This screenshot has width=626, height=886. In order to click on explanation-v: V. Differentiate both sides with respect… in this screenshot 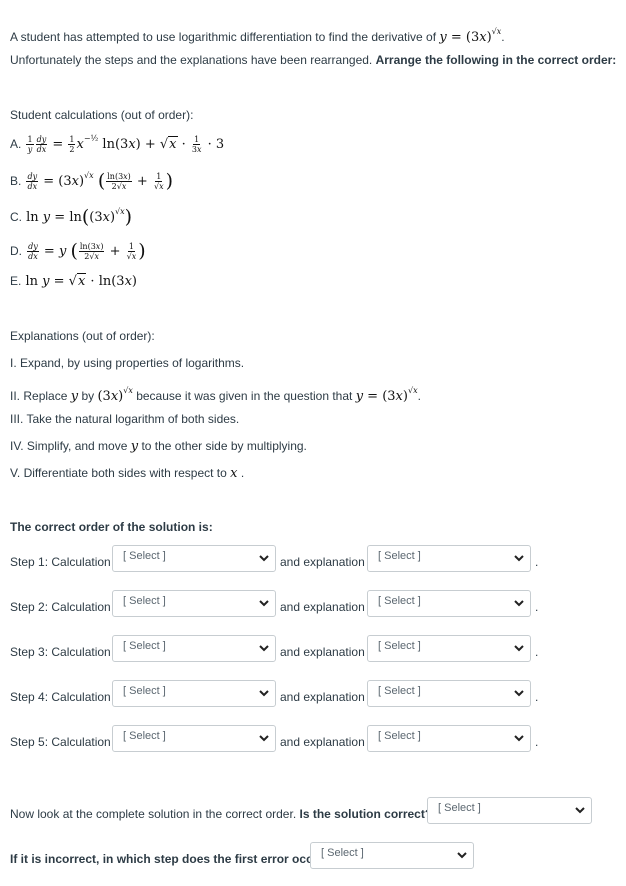, I will do `click(127, 473)`.